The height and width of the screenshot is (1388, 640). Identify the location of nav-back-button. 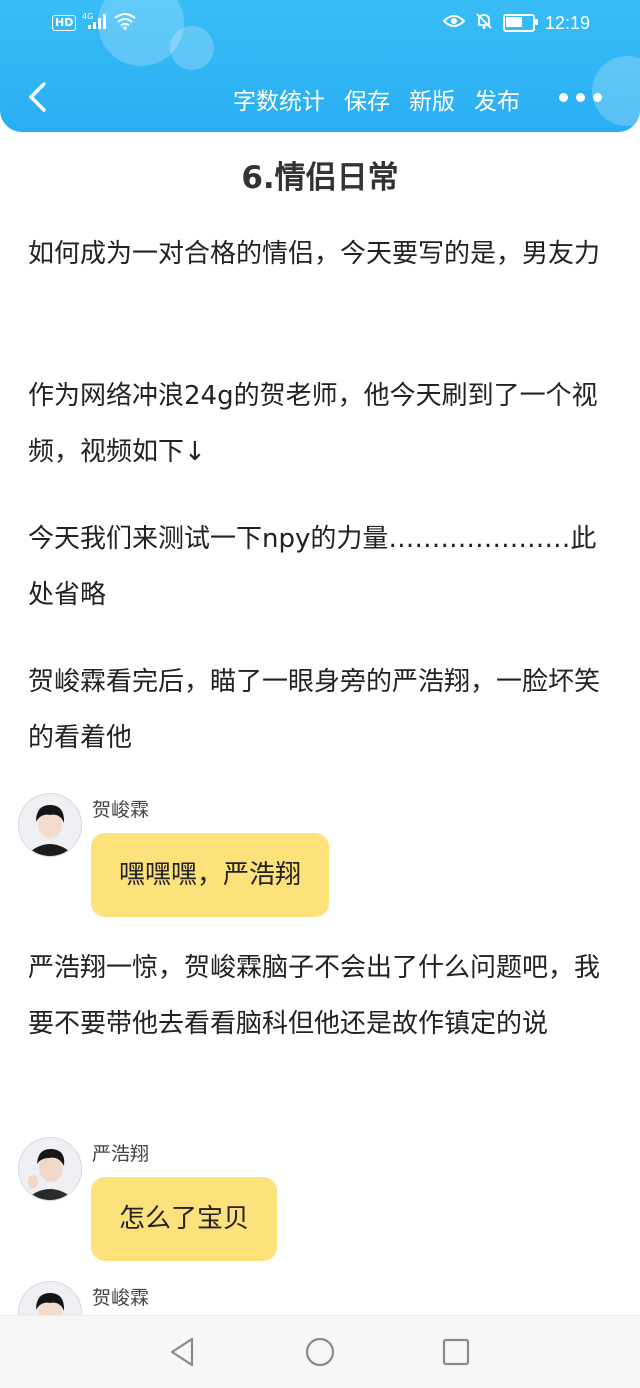
(183, 1352).